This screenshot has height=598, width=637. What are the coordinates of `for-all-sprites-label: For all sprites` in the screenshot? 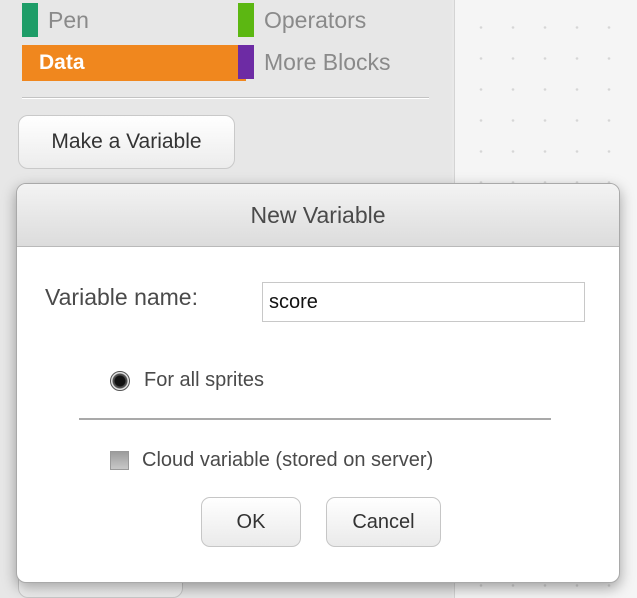 It's located at (204, 380).